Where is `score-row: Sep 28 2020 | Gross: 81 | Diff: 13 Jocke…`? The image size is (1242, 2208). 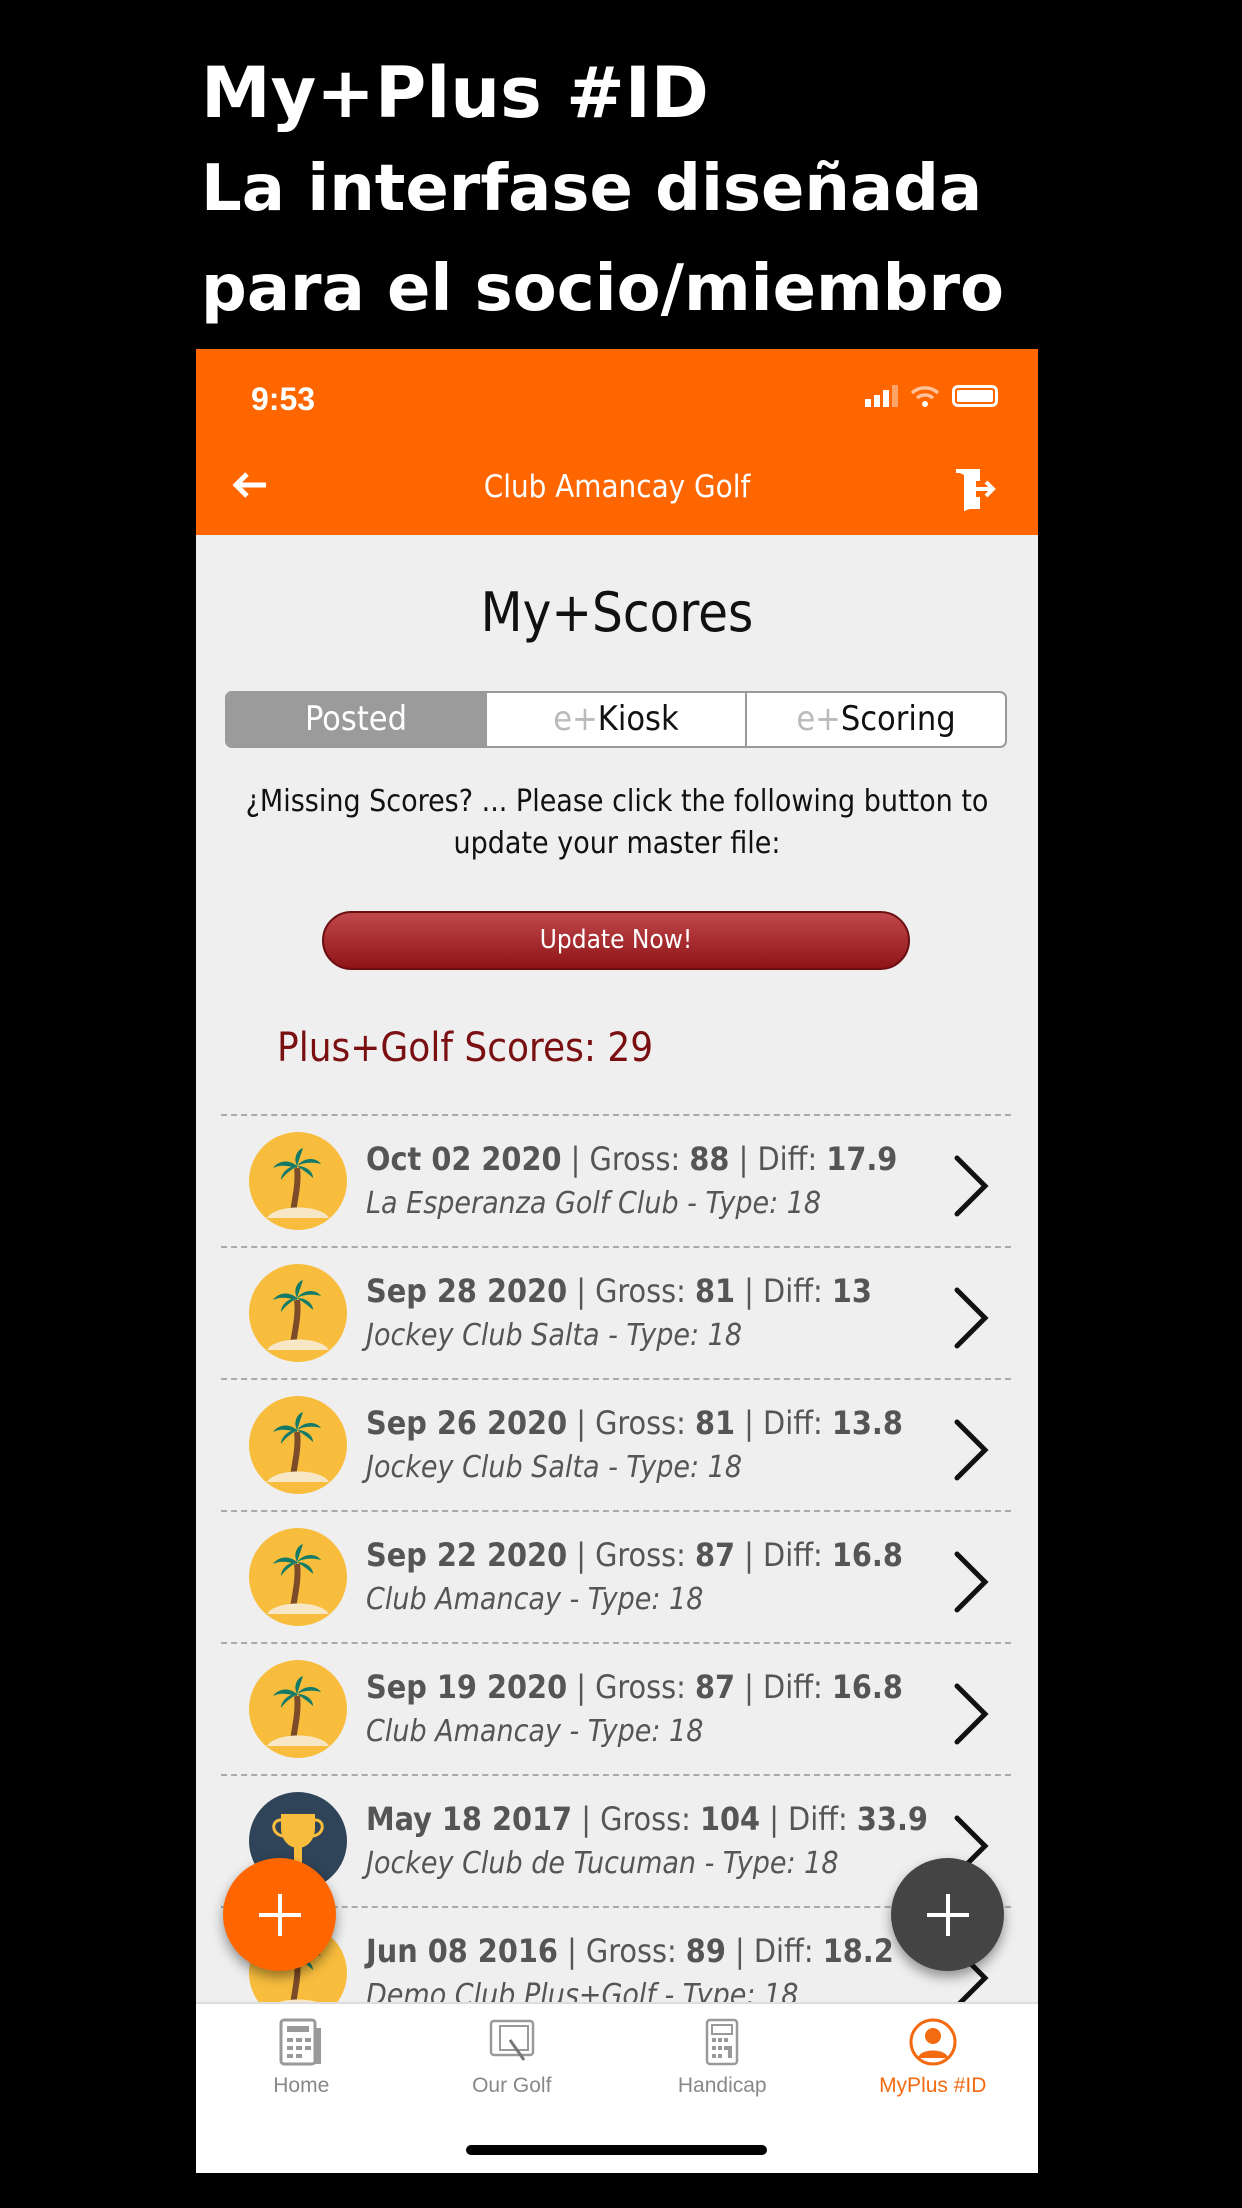 score-row: Sep 28 2020 | Gross: 81 | Diff: 13 Jocke… is located at coordinates (616, 1312).